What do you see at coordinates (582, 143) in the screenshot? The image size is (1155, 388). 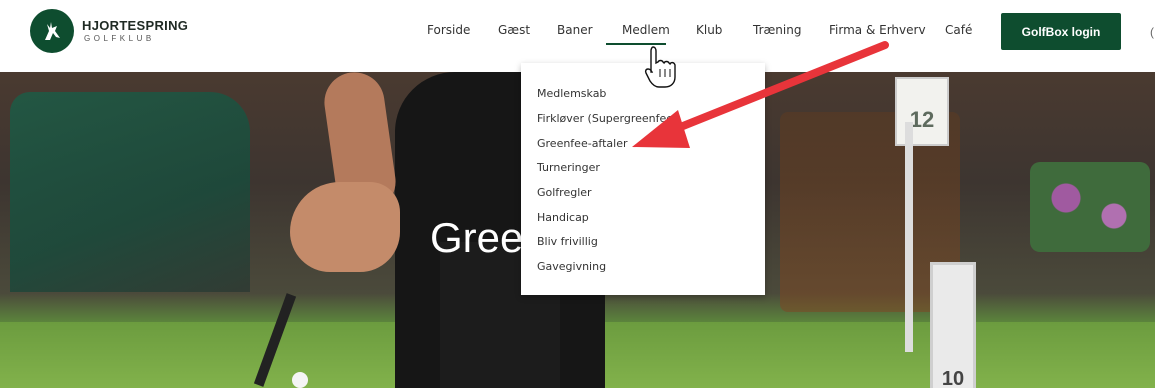 I see `dropdown-item-greenfee-aftaler: Greenfee-aftaler` at bounding box center [582, 143].